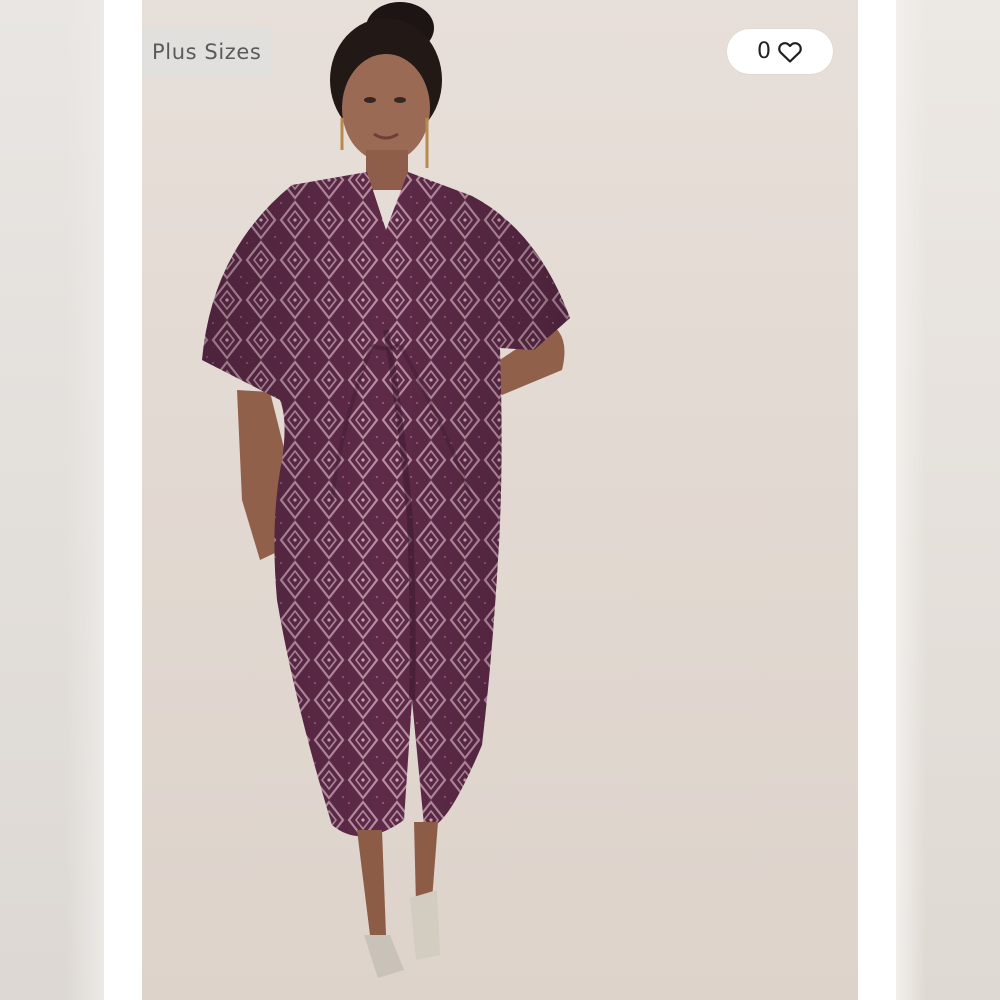  What do you see at coordinates (877, 500) in the screenshot?
I see `frame-border-right` at bounding box center [877, 500].